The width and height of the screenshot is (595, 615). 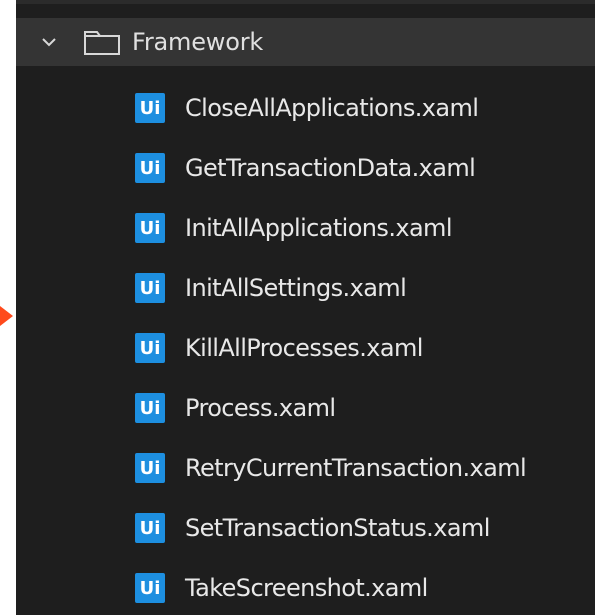 What do you see at coordinates (296, 288) in the screenshot?
I see `file-name: InitAllSettings.xaml` at bounding box center [296, 288].